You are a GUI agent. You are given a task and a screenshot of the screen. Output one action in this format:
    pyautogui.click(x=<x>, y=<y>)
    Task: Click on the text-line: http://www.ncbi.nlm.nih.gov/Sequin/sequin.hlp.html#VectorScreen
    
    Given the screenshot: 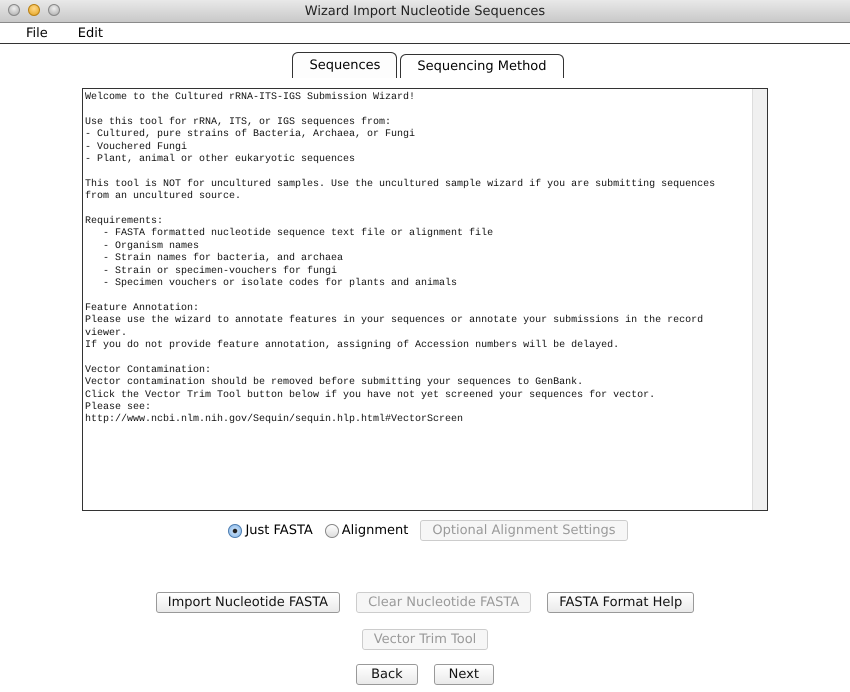 What is the action you would take?
    pyautogui.click(x=274, y=420)
    